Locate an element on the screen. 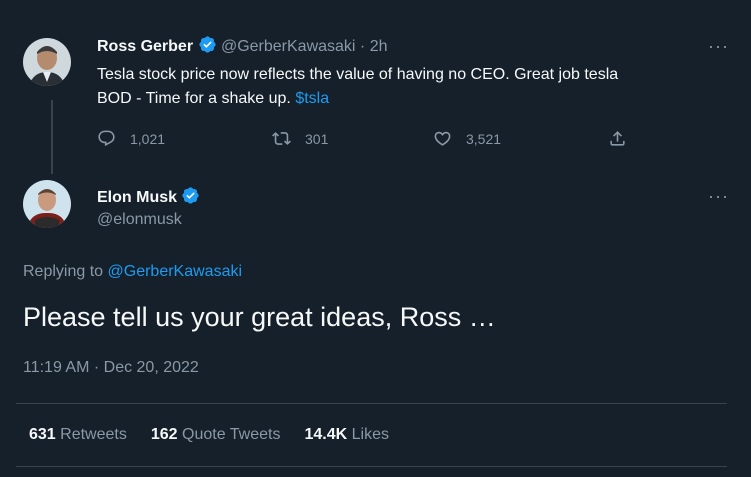 This screenshot has width=751, height=477. retweets-stat: 631 Retweets is located at coordinates (78, 435).